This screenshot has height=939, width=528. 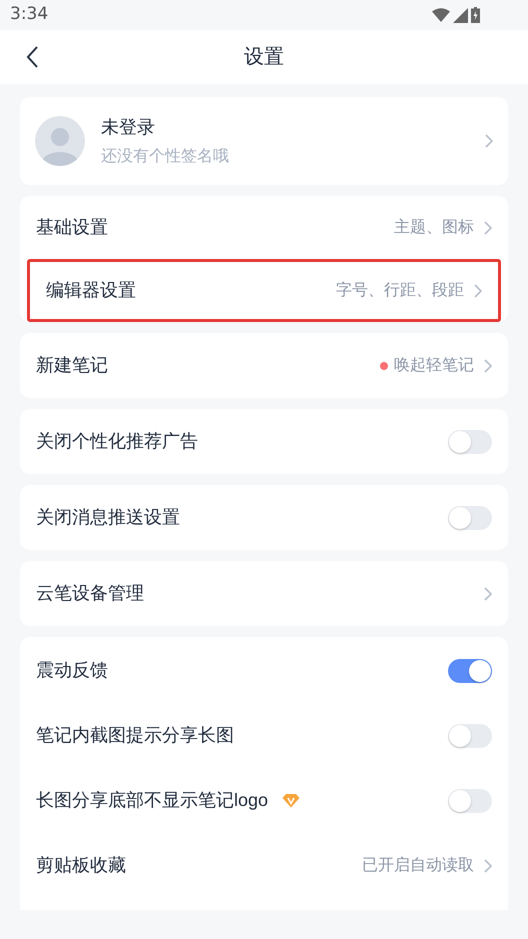 What do you see at coordinates (152, 800) in the screenshot?
I see `settings-label: 长图分享底部不显示笔记logo` at bounding box center [152, 800].